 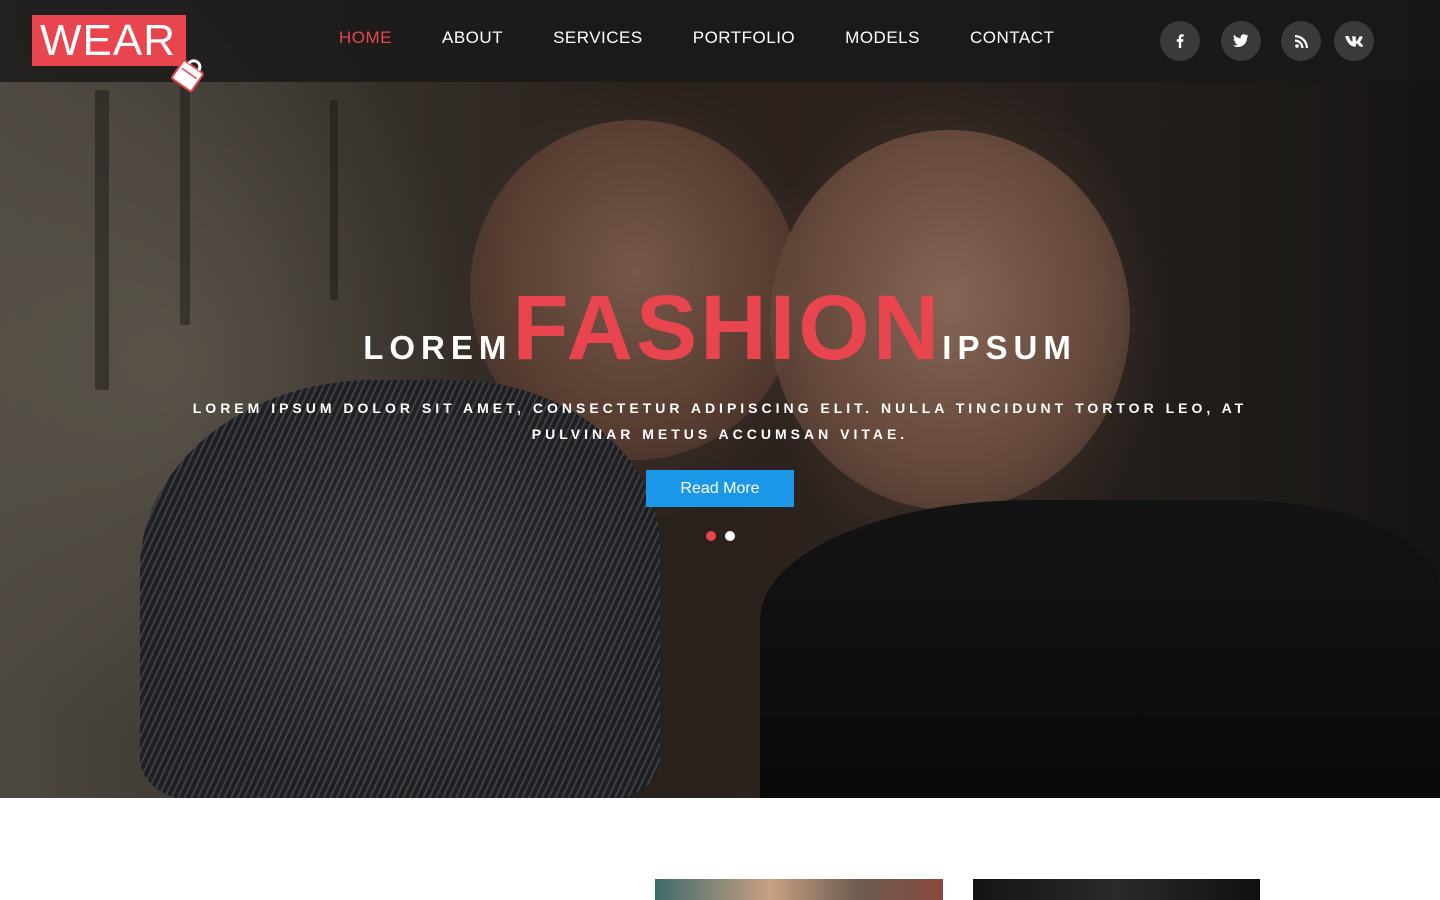 I want to click on facebook-button, so click(x=1180, y=41).